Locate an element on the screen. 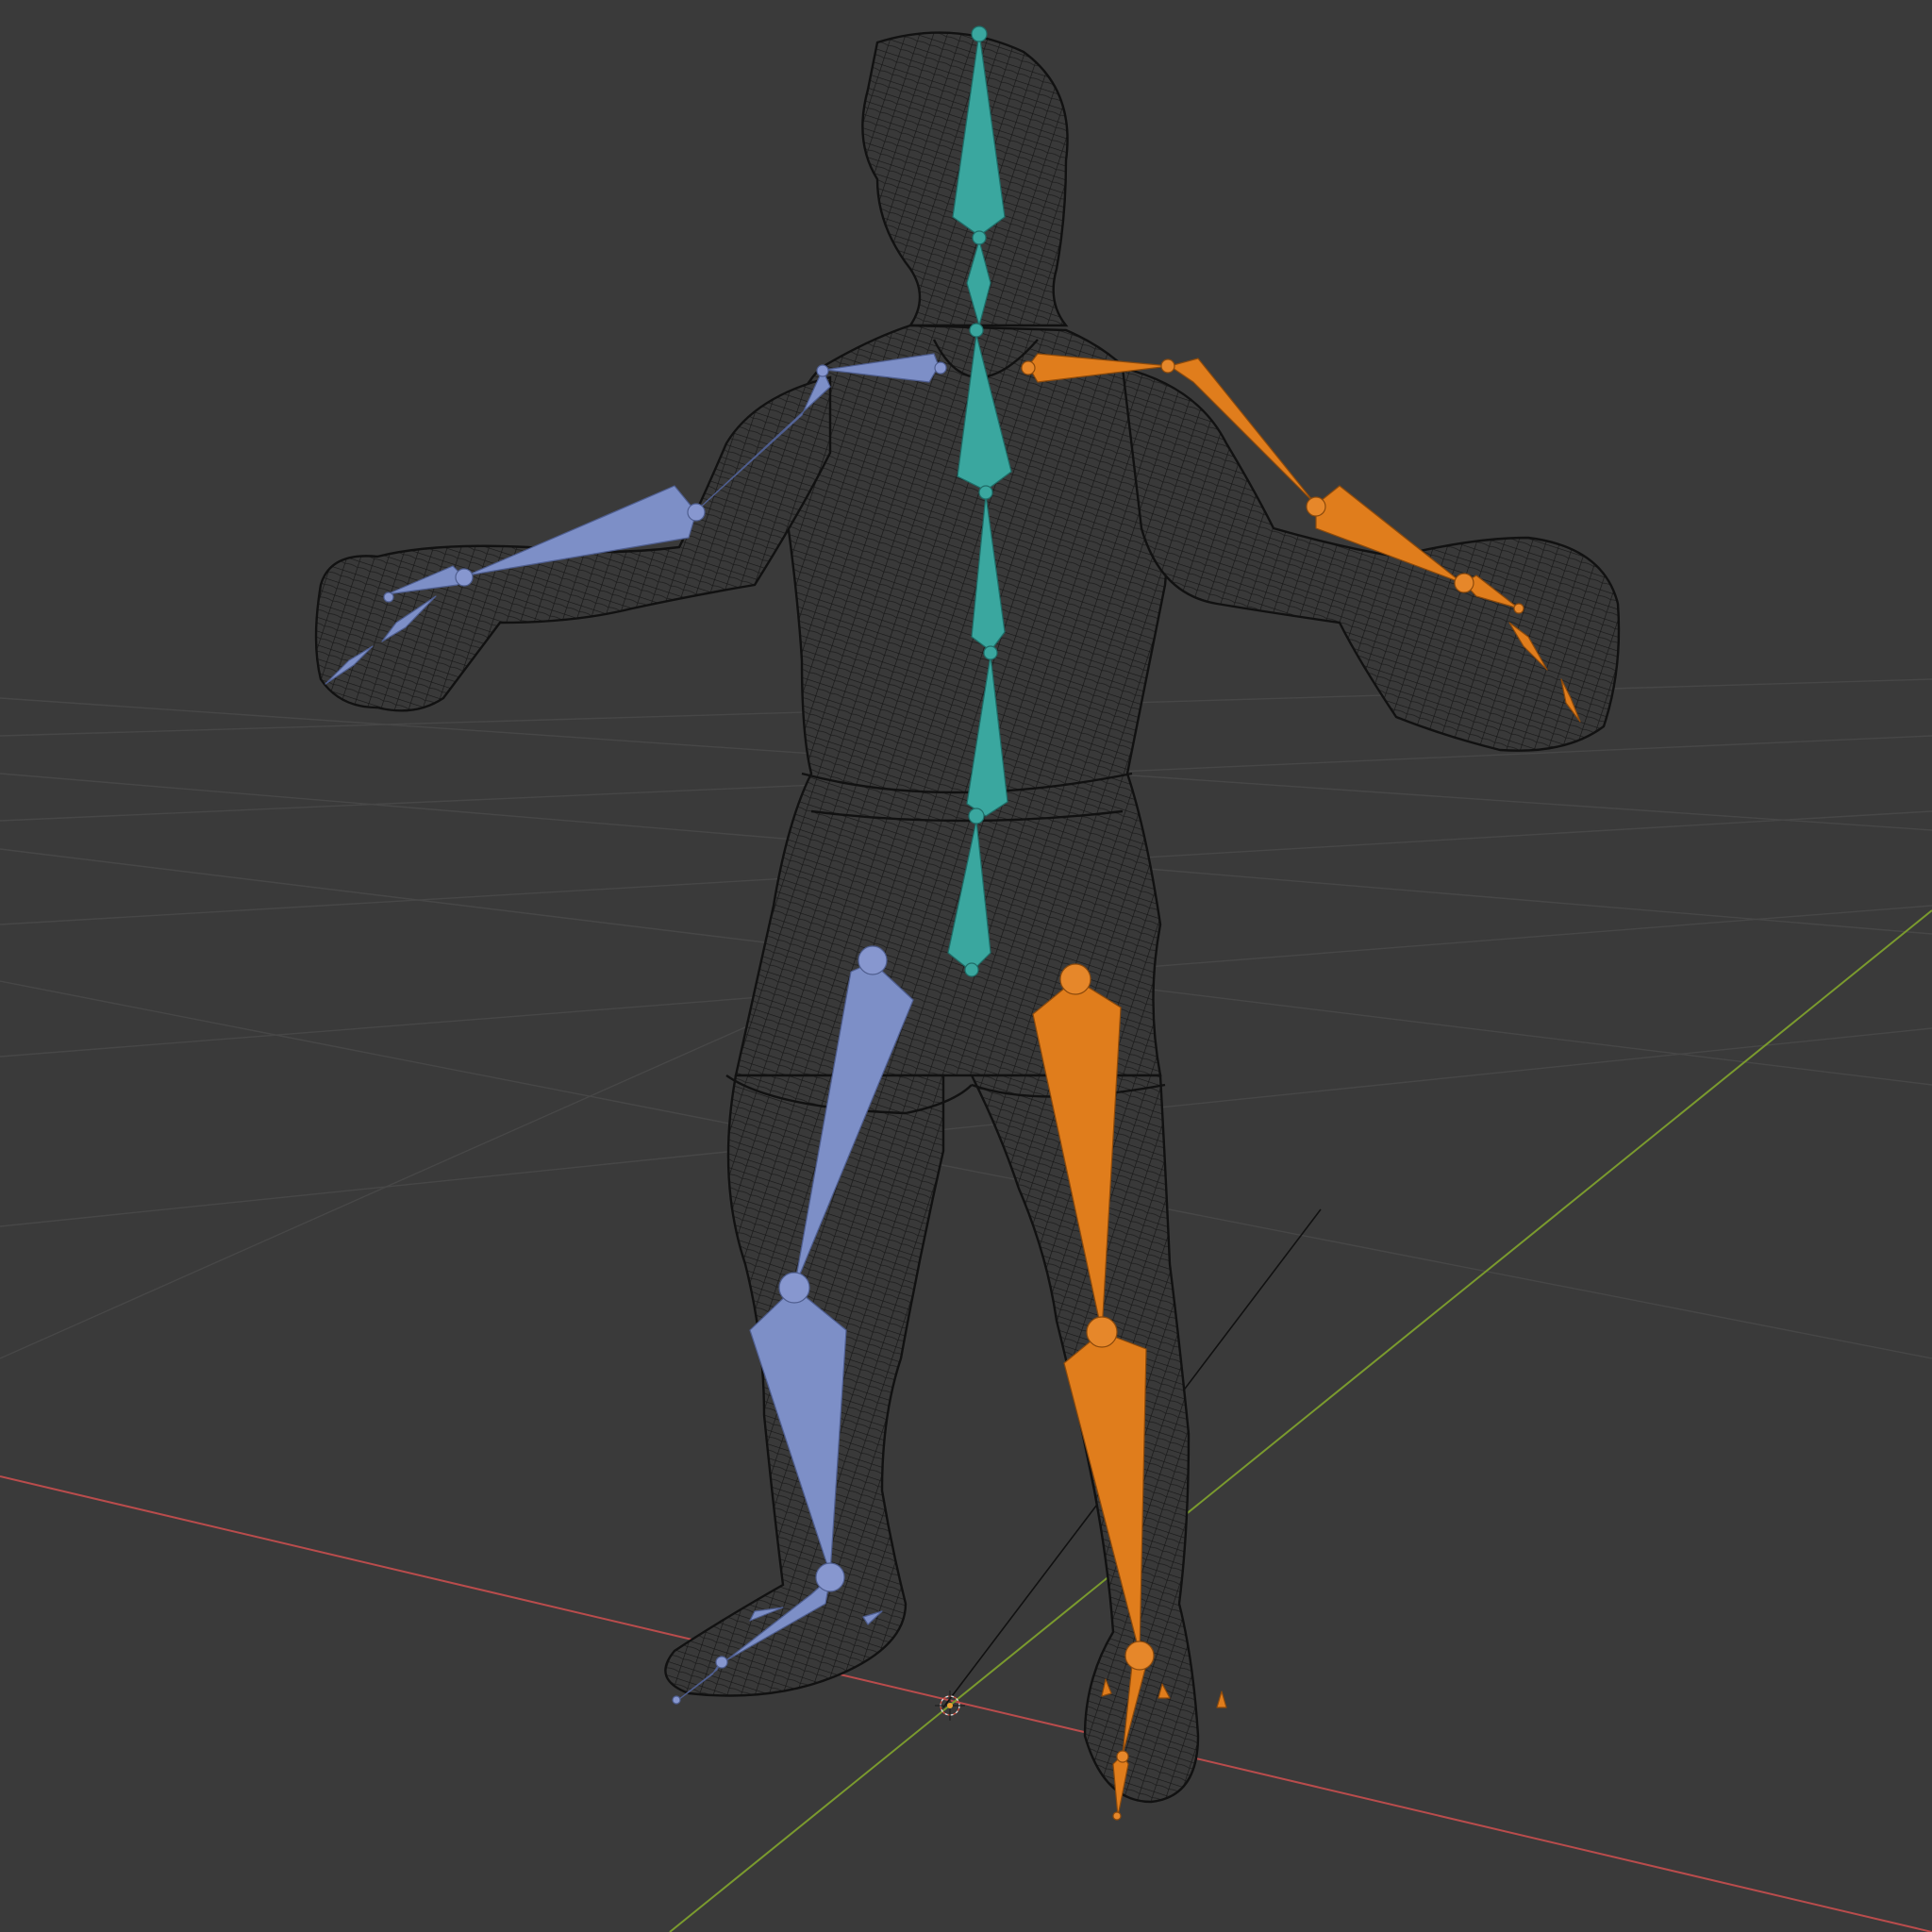 The height and width of the screenshot is (1932, 1932). joint-spine-upper is located at coordinates (986, 492).